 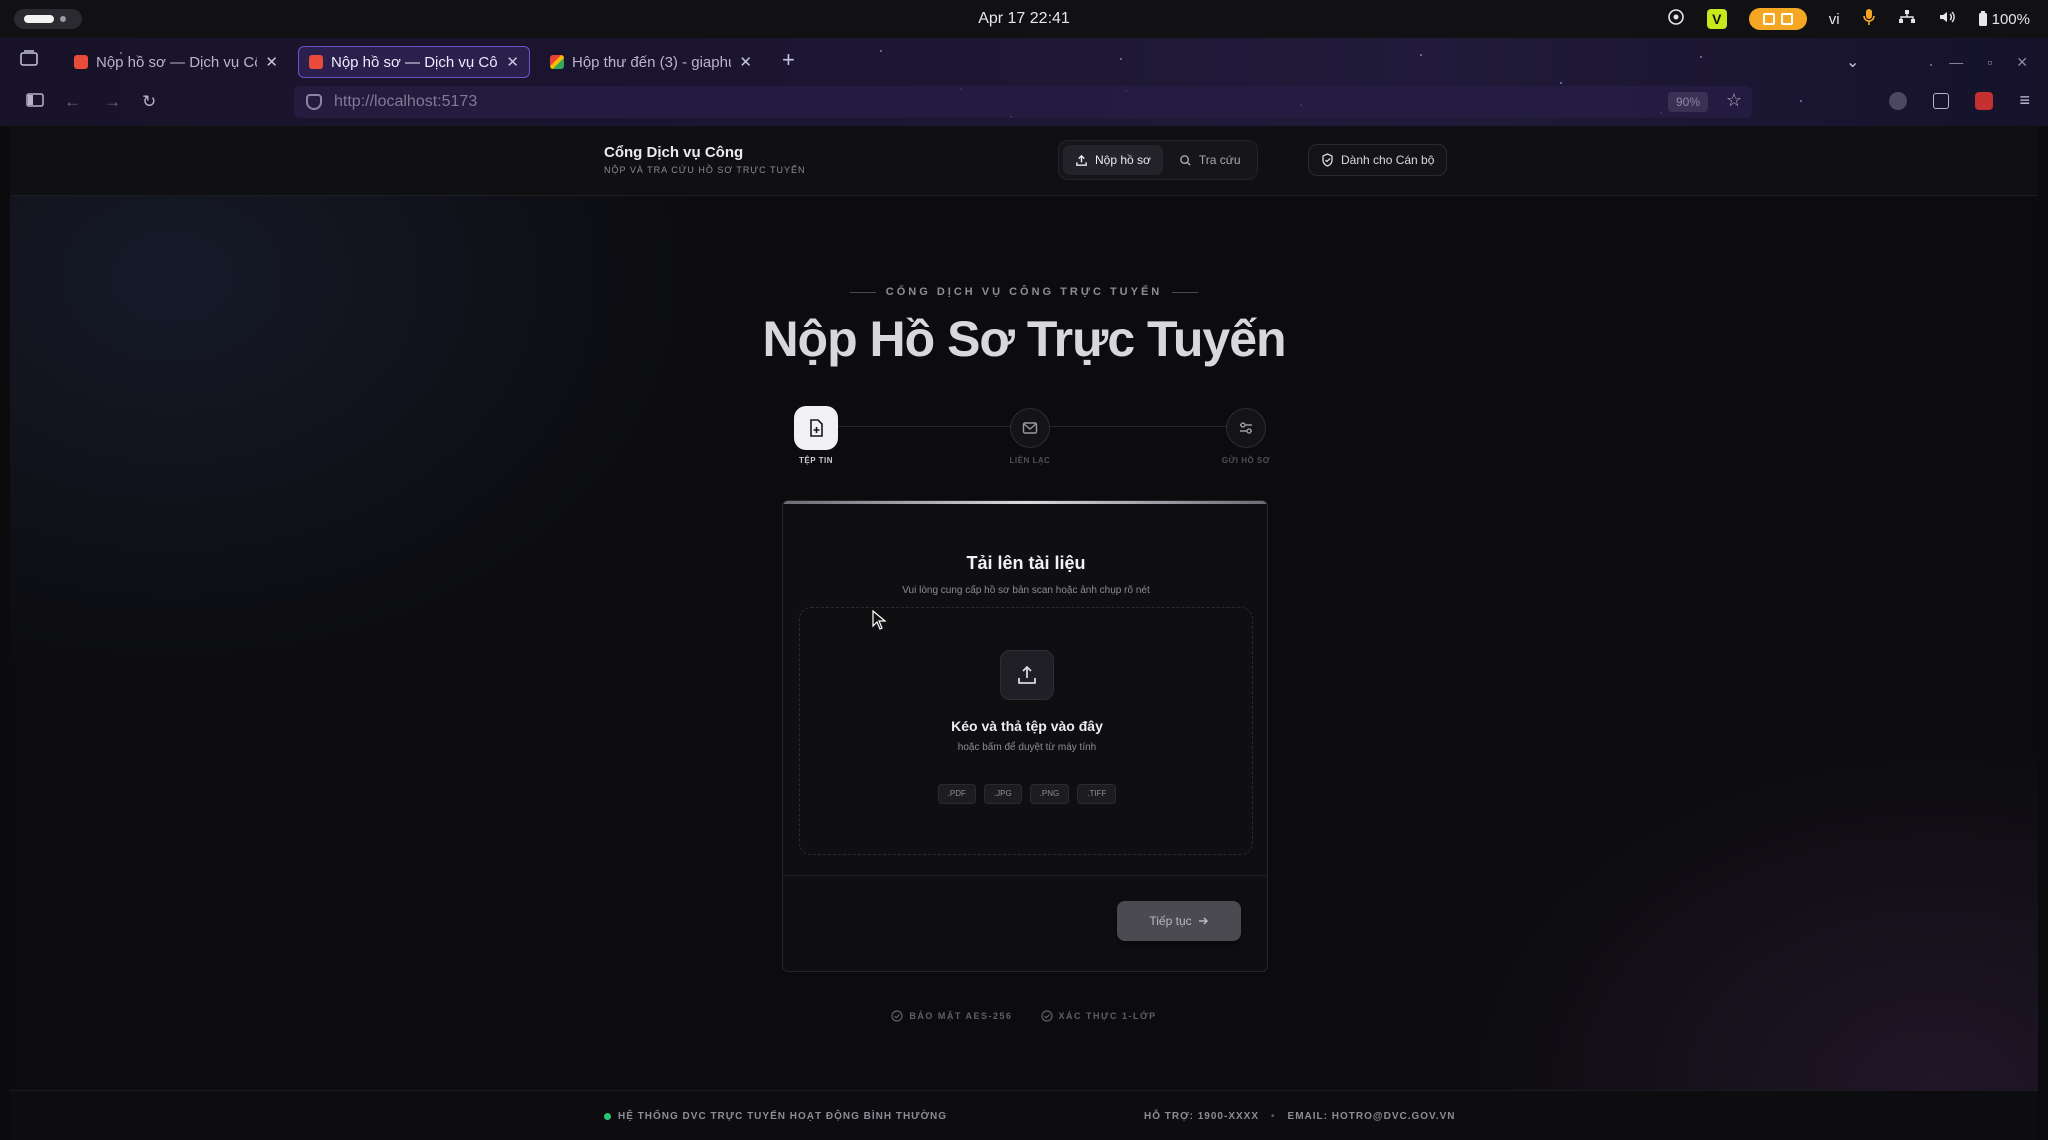 What do you see at coordinates (1025, 875) in the screenshot?
I see `card-divider` at bounding box center [1025, 875].